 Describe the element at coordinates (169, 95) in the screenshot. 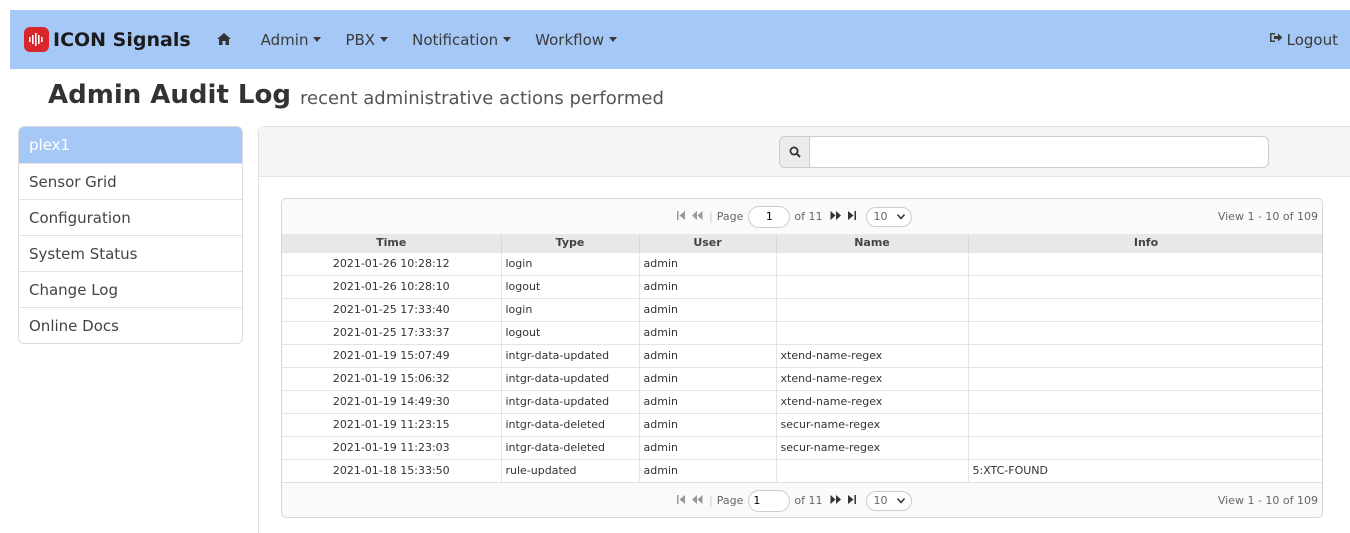

I see `page-title: Admin Audit Log` at that location.